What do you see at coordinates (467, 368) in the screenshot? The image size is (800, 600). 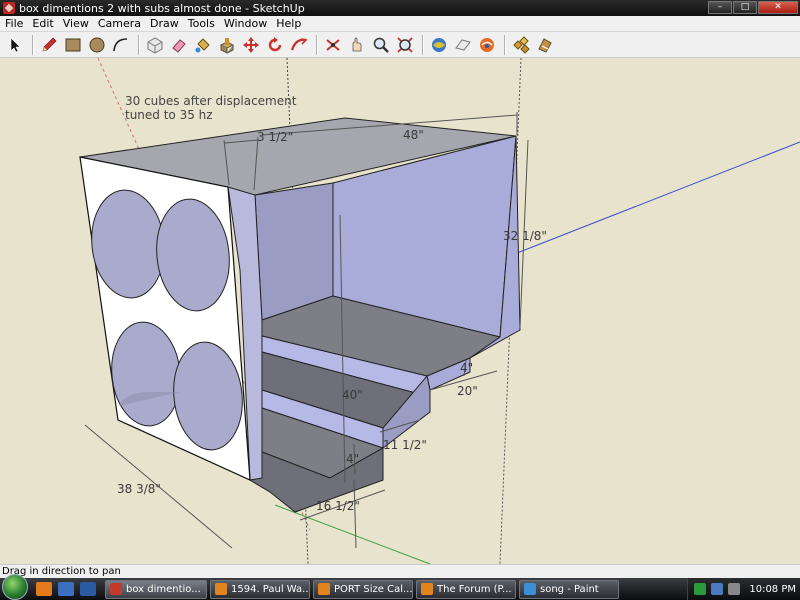 I see `dimension-label-4-upper: 4"` at bounding box center [467, 368].